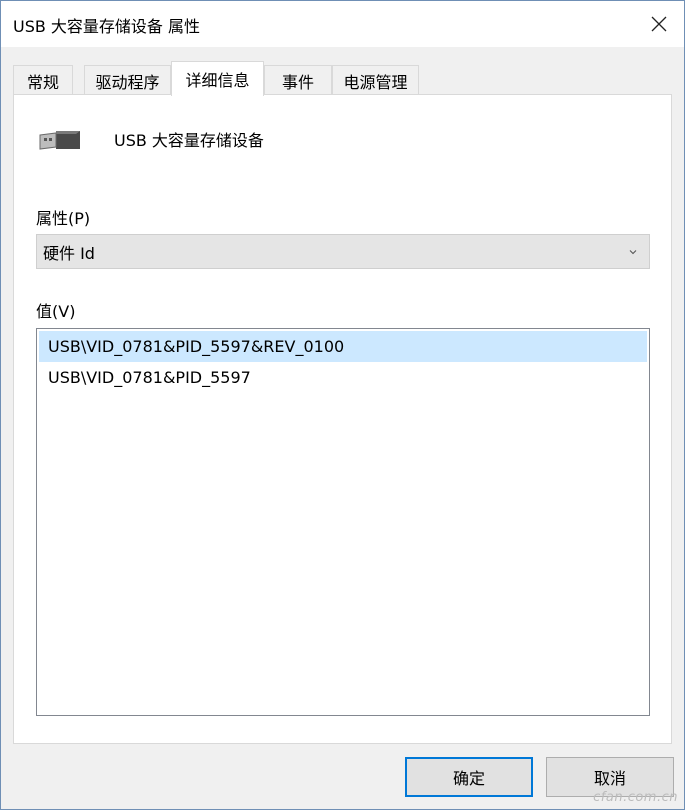 The width and height of the screenshot is (685, 810). What do you see at coordinates (63, 218) in the screenshot?
I see `property-label: 属性(P)` at bounding box center [63, 218].